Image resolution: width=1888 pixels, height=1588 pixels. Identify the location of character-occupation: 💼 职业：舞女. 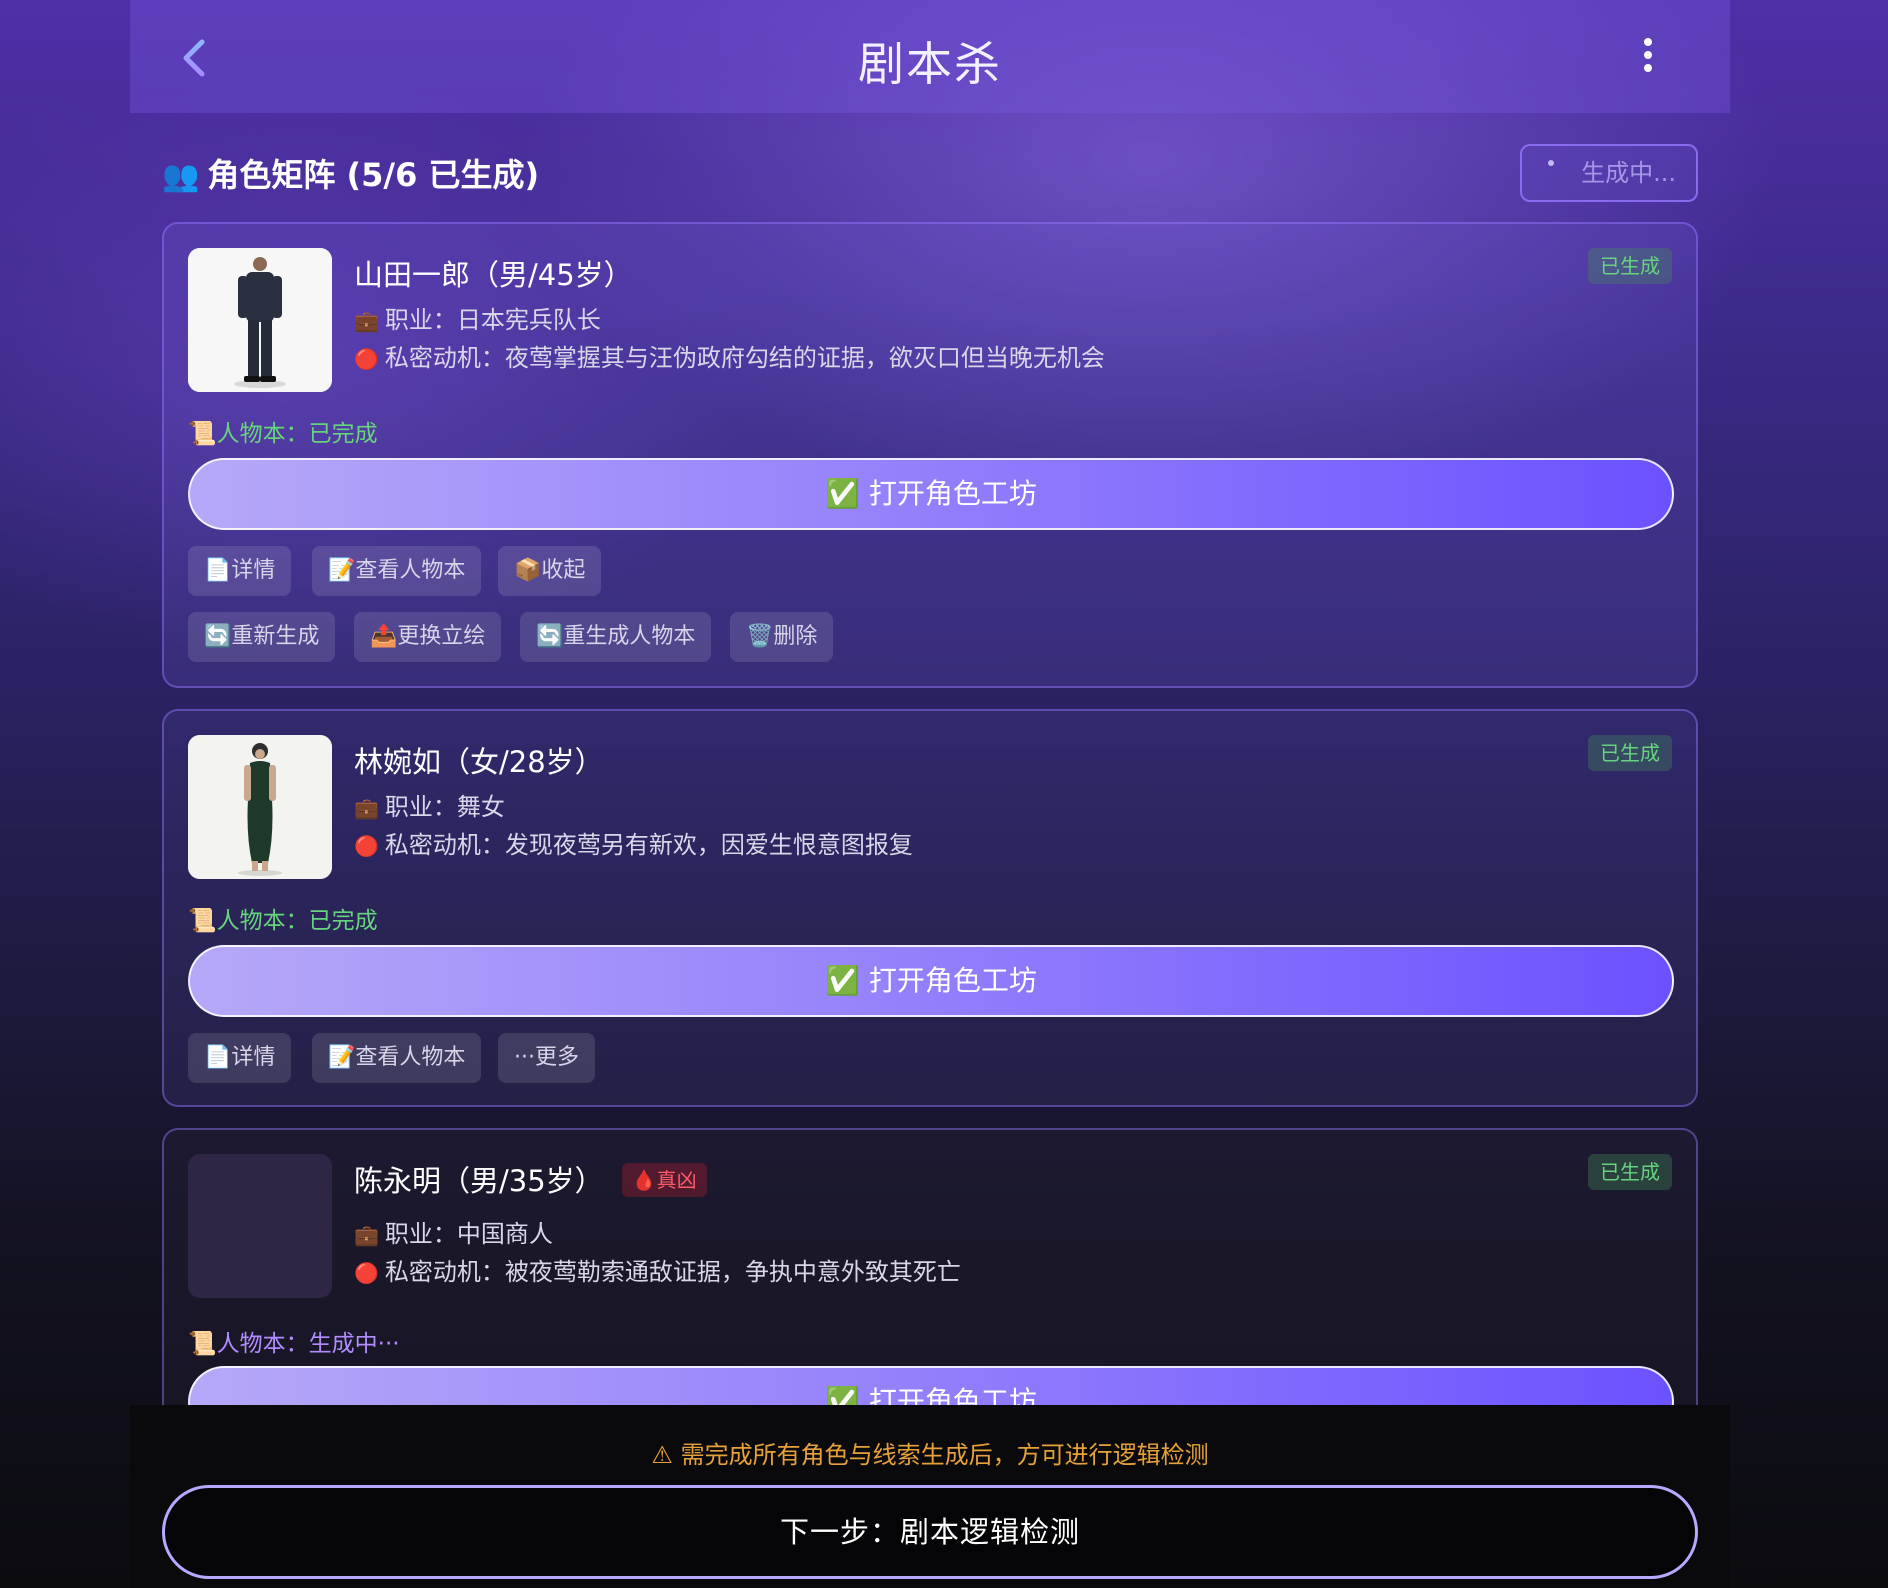
(429, 807).